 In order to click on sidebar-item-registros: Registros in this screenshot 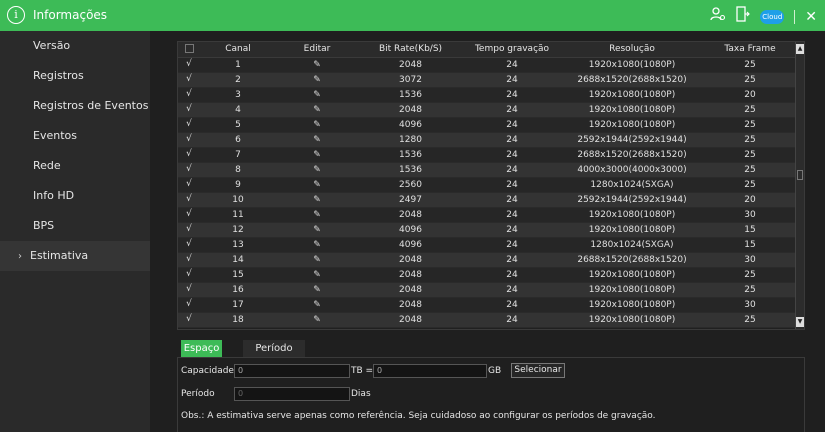, I will do `click(75, 76)`.